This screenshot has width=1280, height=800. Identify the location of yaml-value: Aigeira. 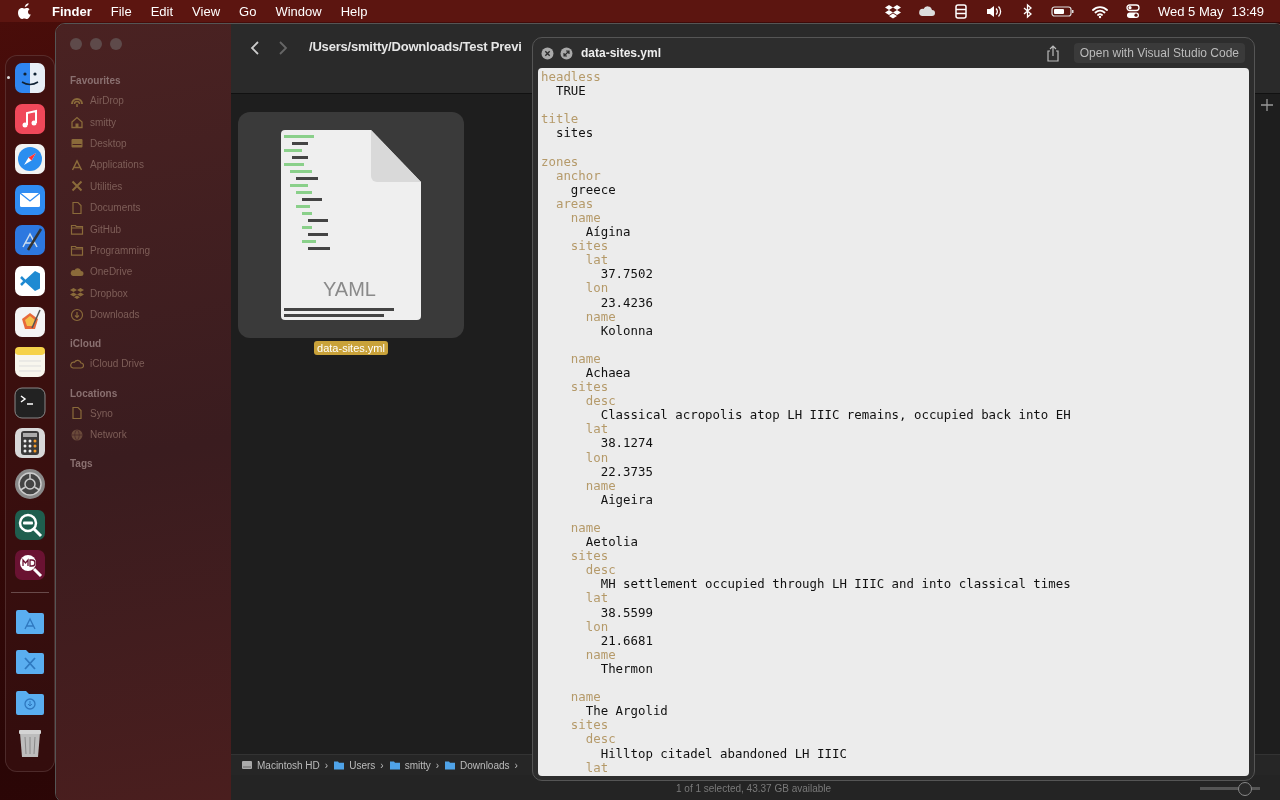
(626, 499).